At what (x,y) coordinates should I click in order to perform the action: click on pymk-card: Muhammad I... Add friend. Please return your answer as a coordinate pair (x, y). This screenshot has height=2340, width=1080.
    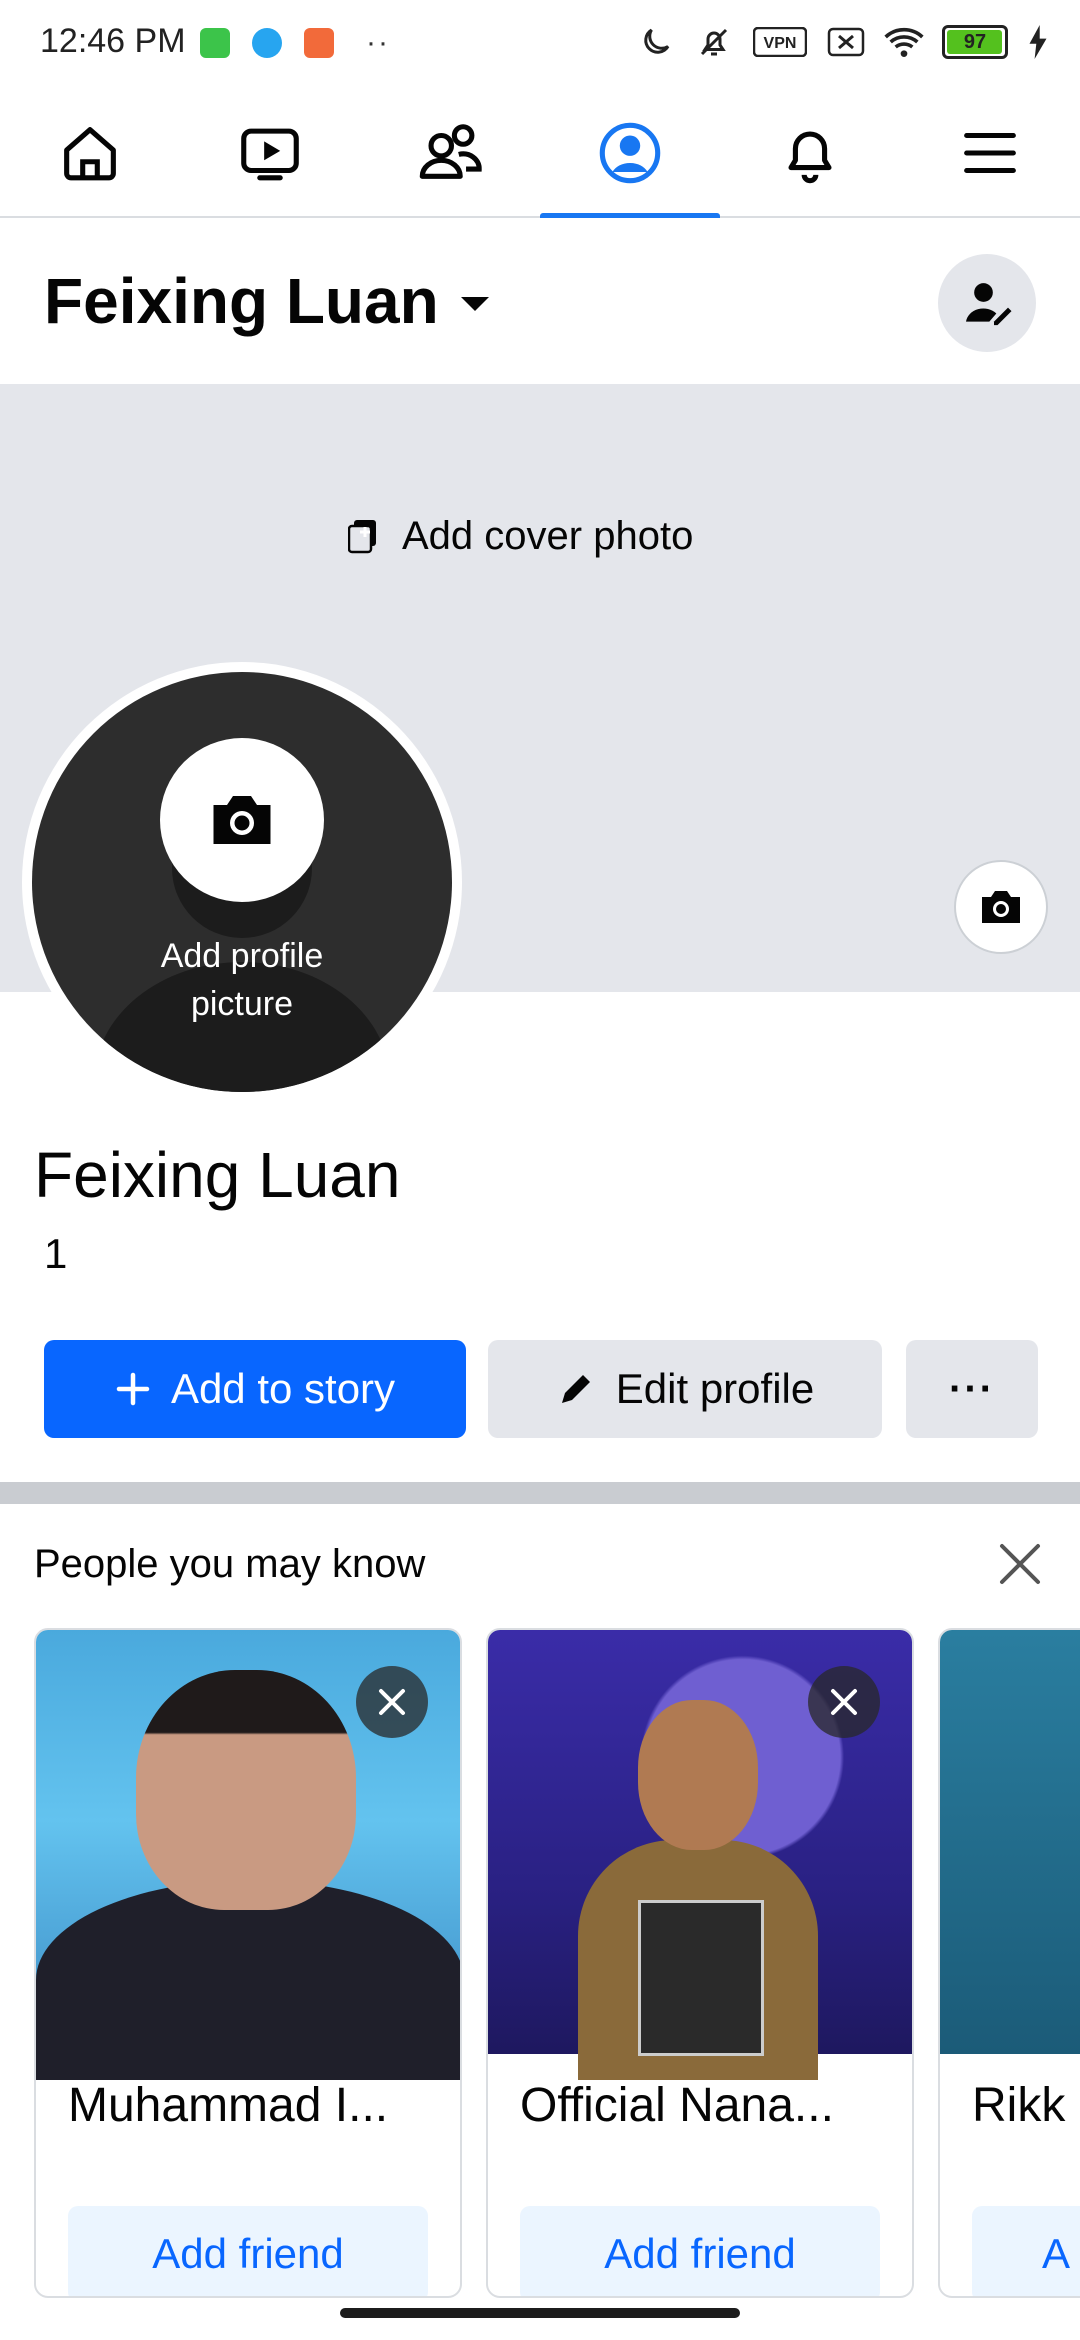
    Looking at the image, I should click on (248, 1963).